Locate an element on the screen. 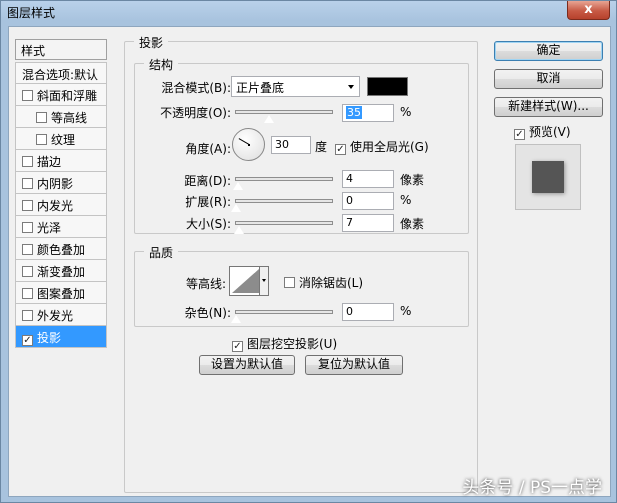 The width and height of the screenshot is (617, 503). close-button: x is located at coordinates (588, 10).